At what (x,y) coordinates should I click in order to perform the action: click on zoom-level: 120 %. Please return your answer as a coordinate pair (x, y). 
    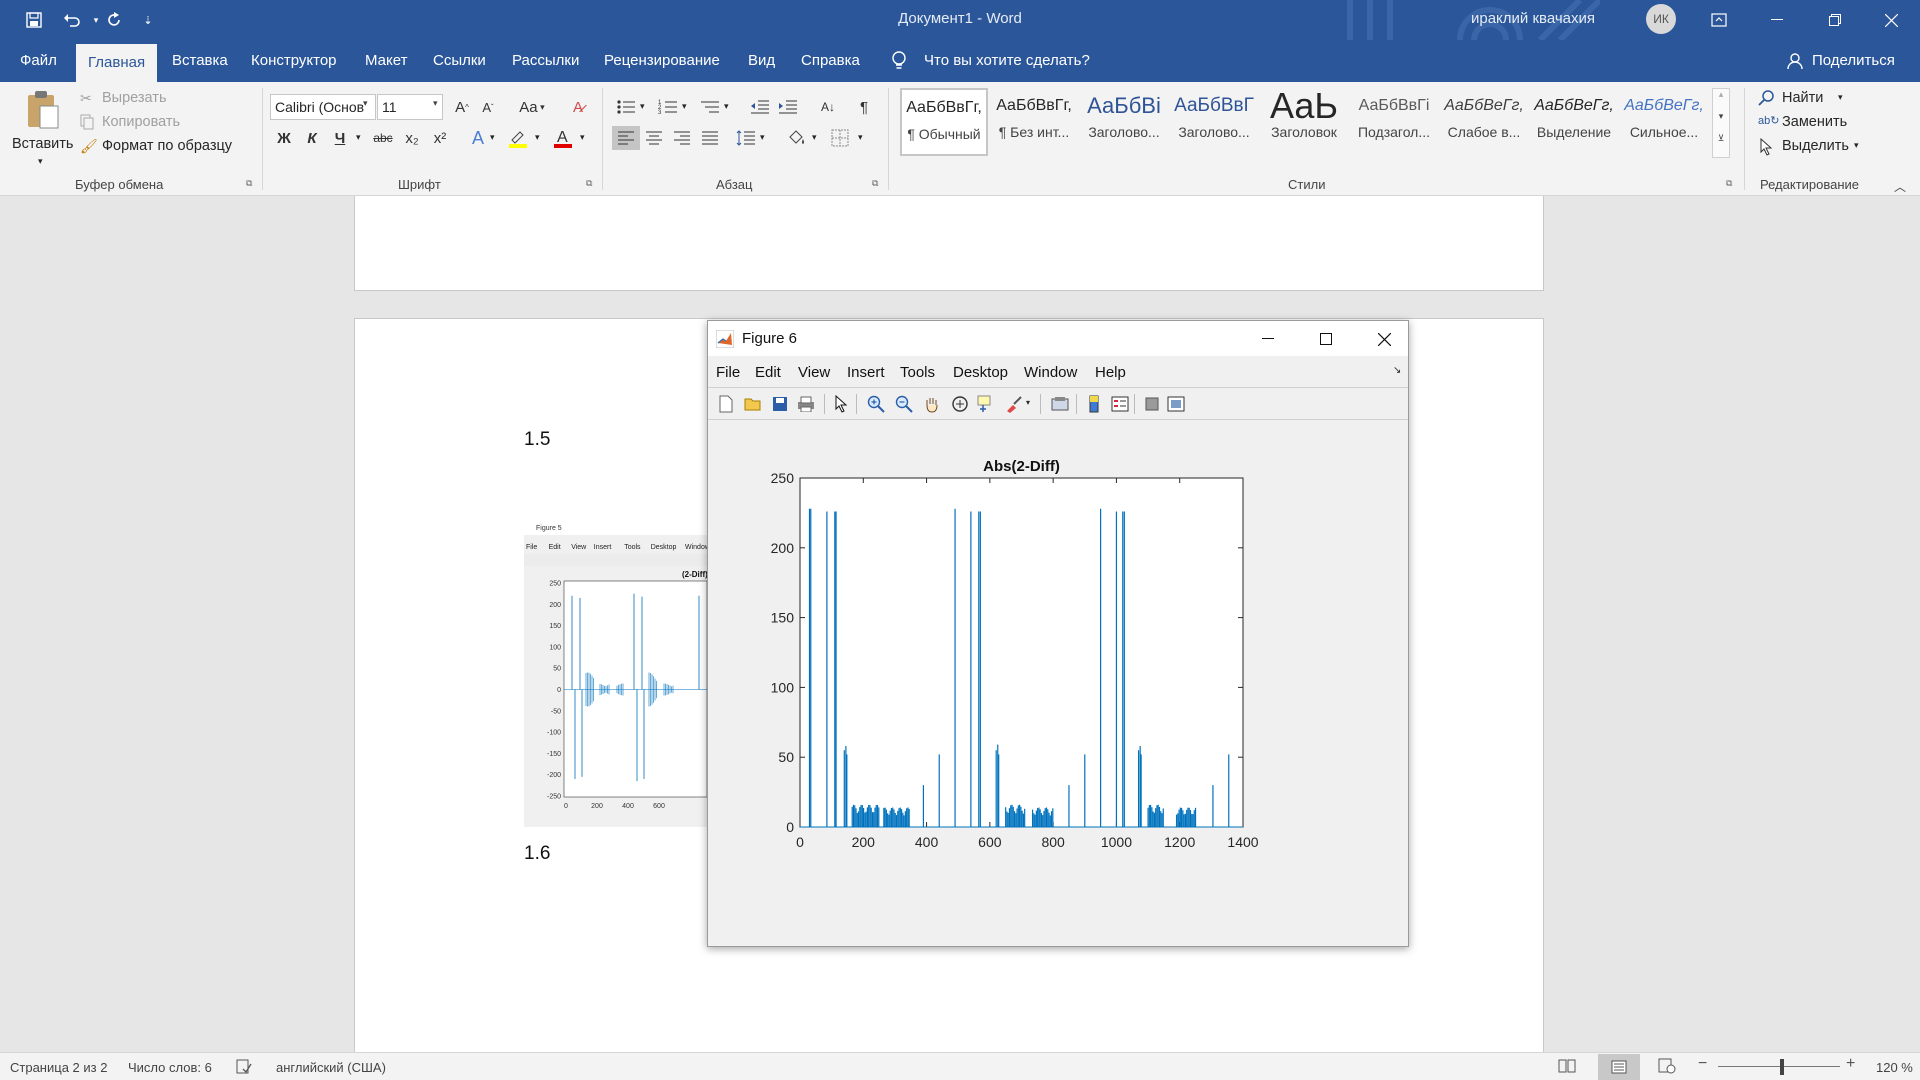
    Looking at the image, I should click on (1894, 1067).